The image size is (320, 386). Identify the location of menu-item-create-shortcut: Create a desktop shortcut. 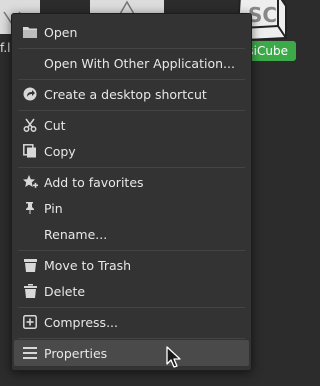
(131, 94).